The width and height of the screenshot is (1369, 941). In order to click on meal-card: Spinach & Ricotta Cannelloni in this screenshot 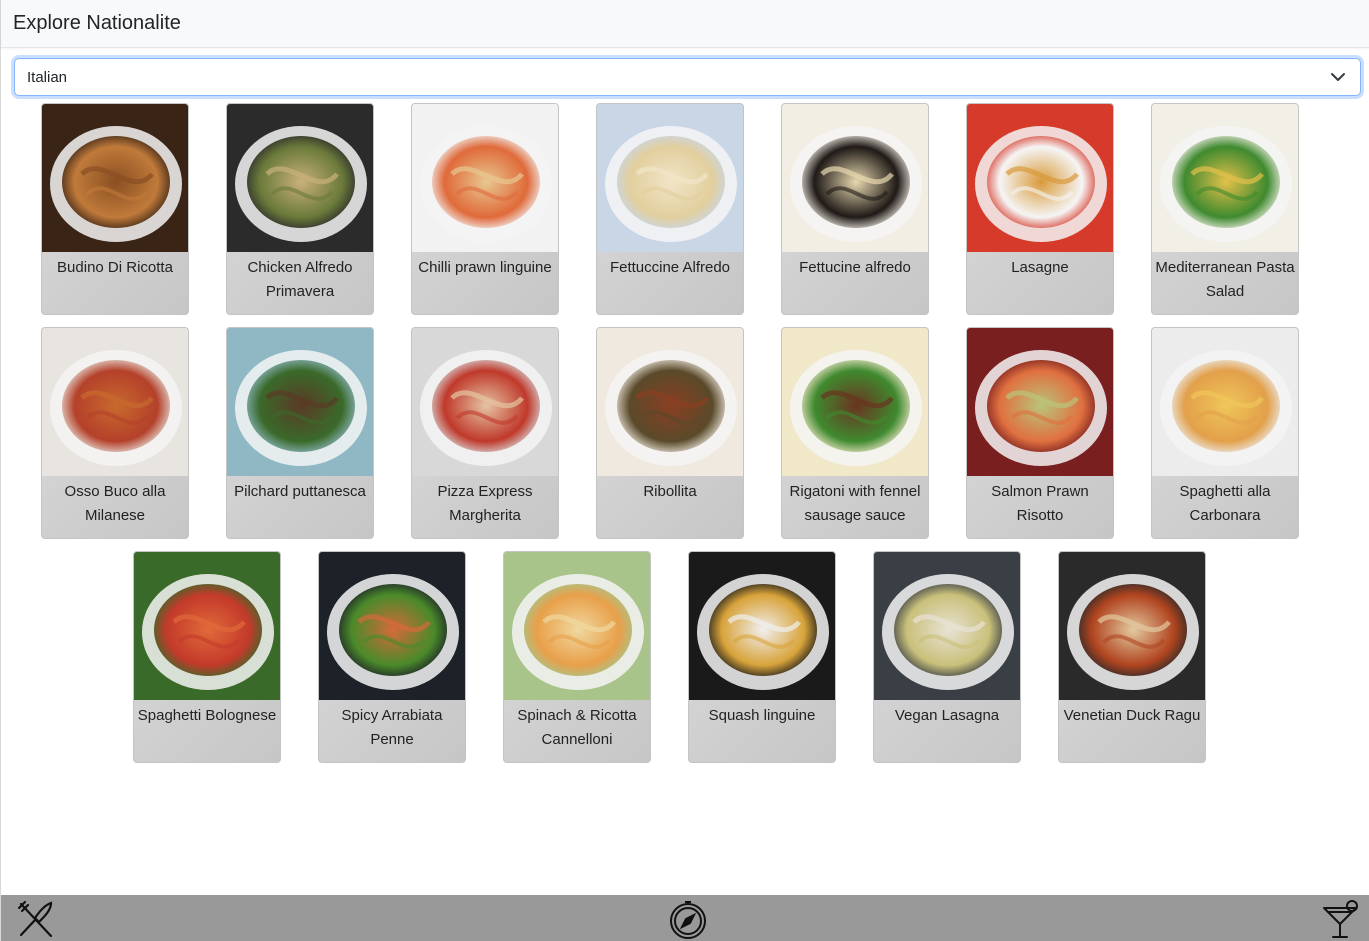, I will do `click(577, 657)`.